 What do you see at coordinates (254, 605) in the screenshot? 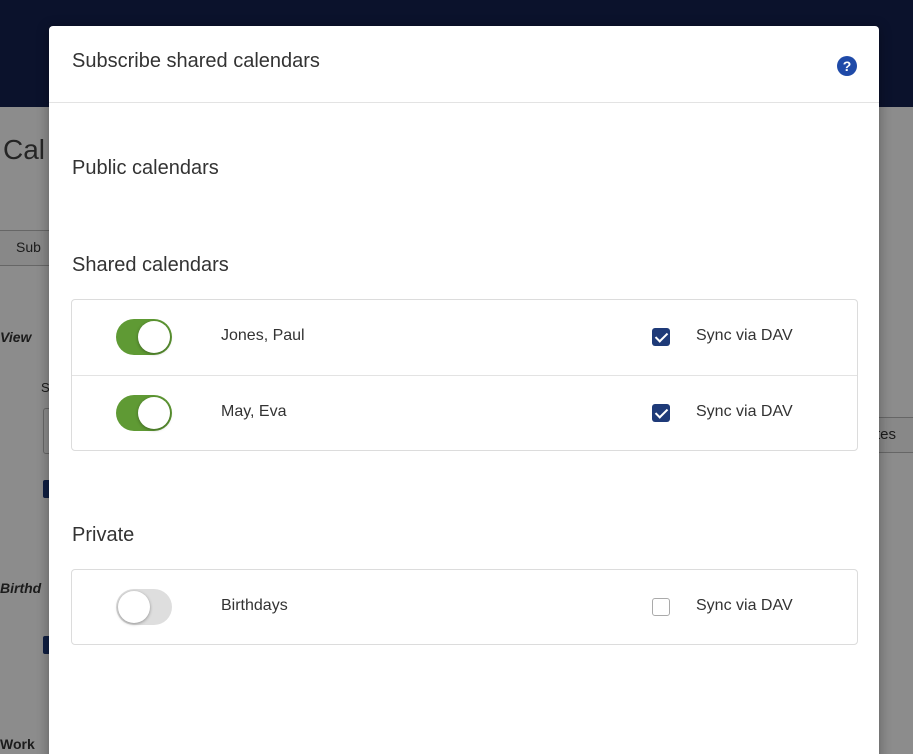
I see `calendar-name: Birthdays` at bounding box center [254, 605].